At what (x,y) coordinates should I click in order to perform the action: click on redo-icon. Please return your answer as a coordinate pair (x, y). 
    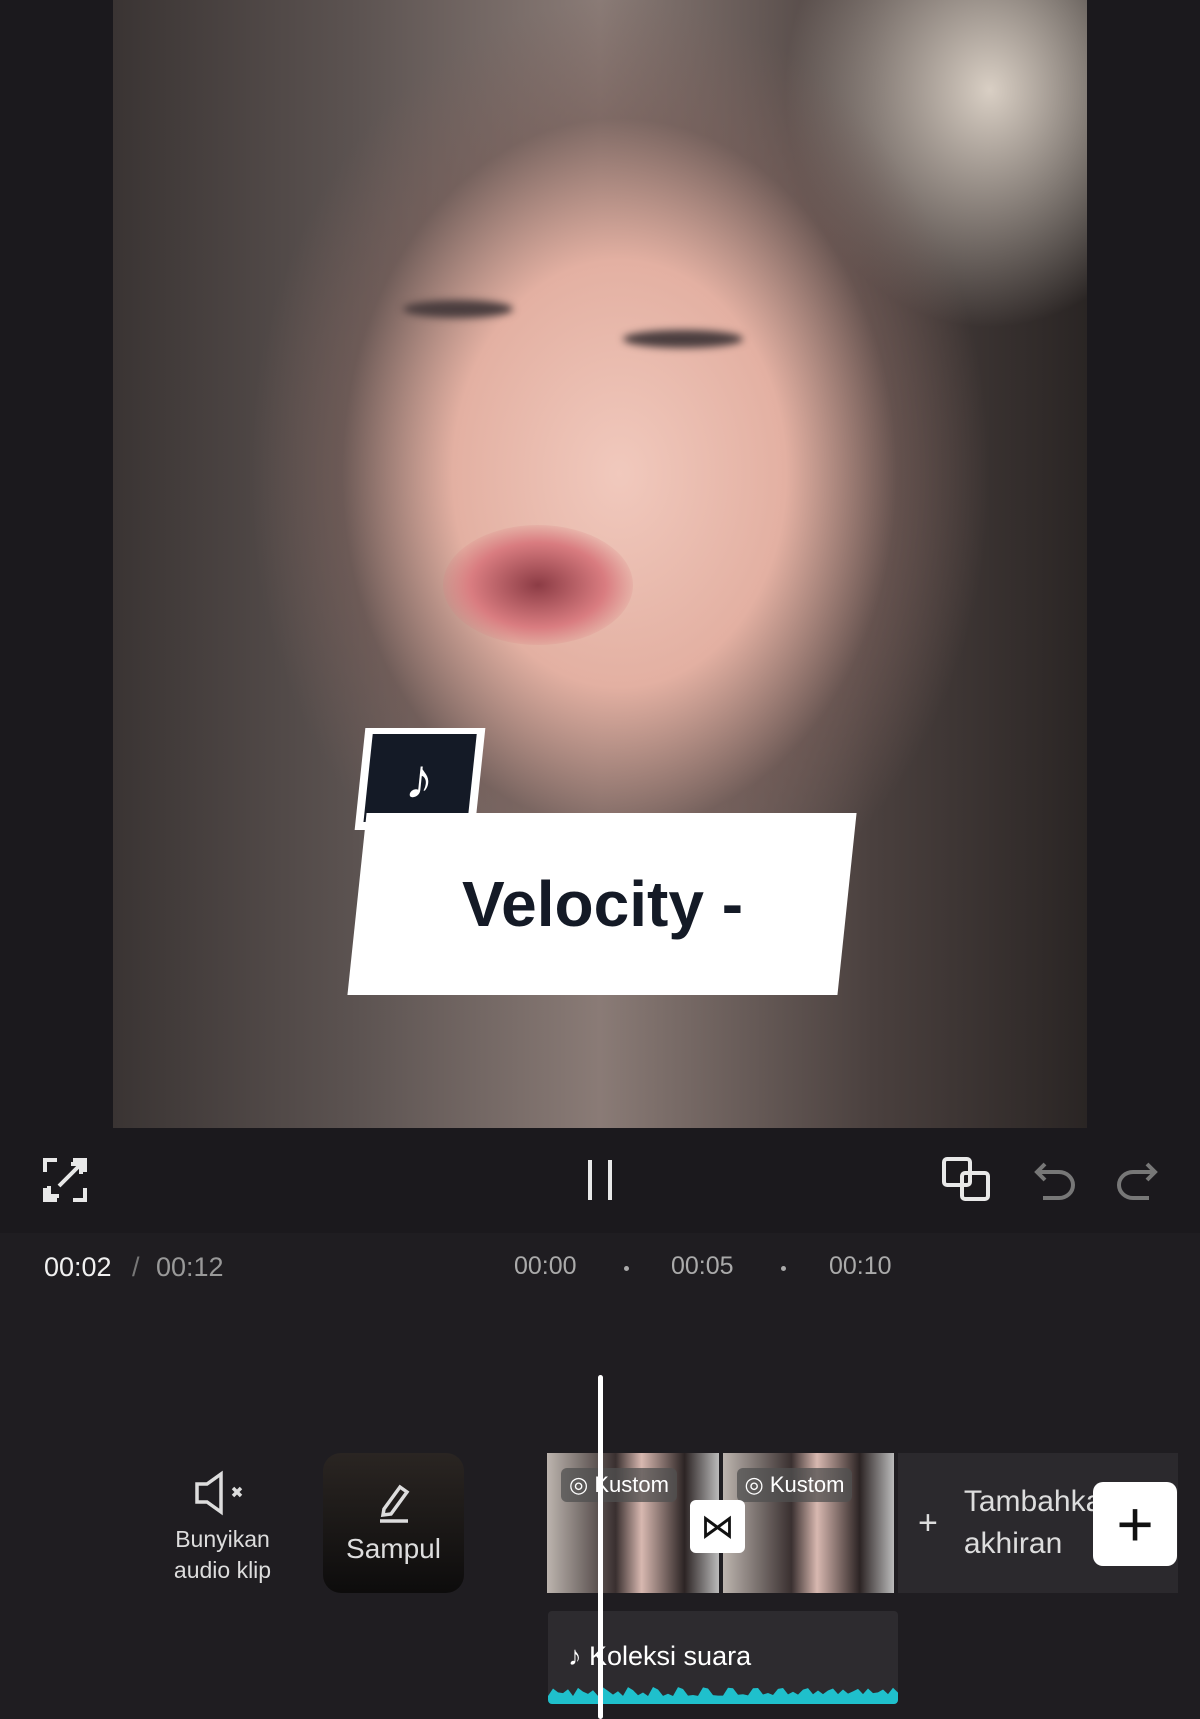
    Looking at the image, I should click on (1137, 1181).